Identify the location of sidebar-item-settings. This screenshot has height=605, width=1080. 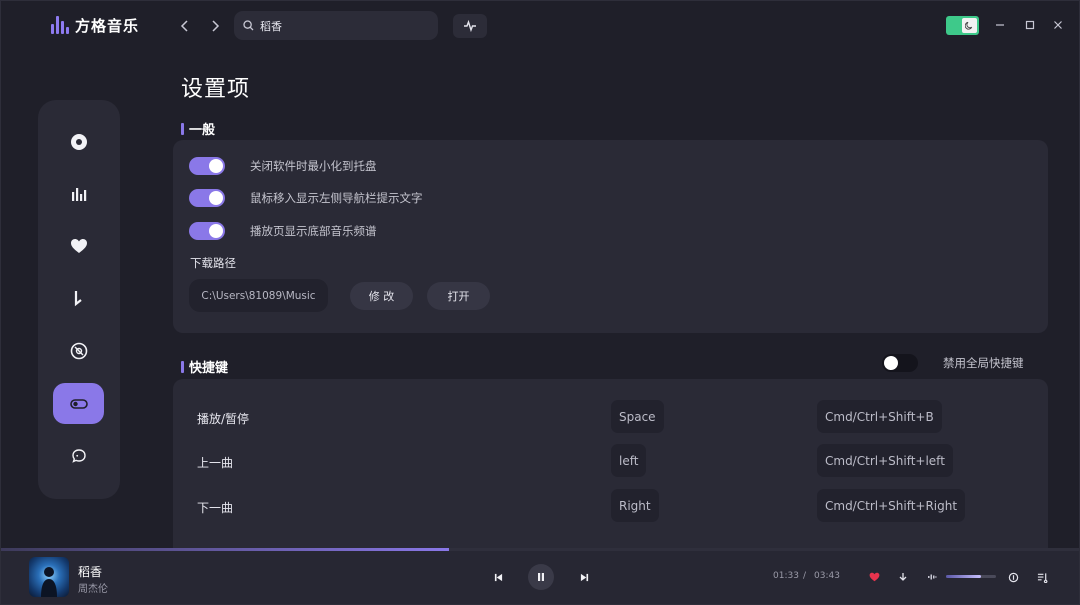
(78, 403).